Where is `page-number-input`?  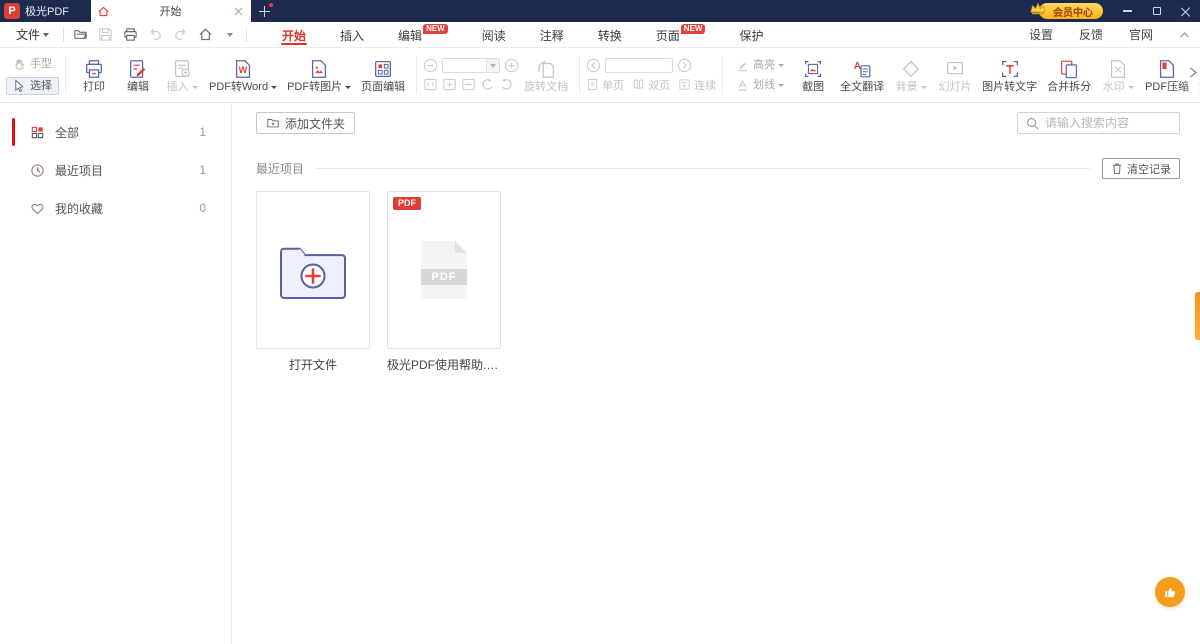 page-number-input is located at coordinates (639, 65).